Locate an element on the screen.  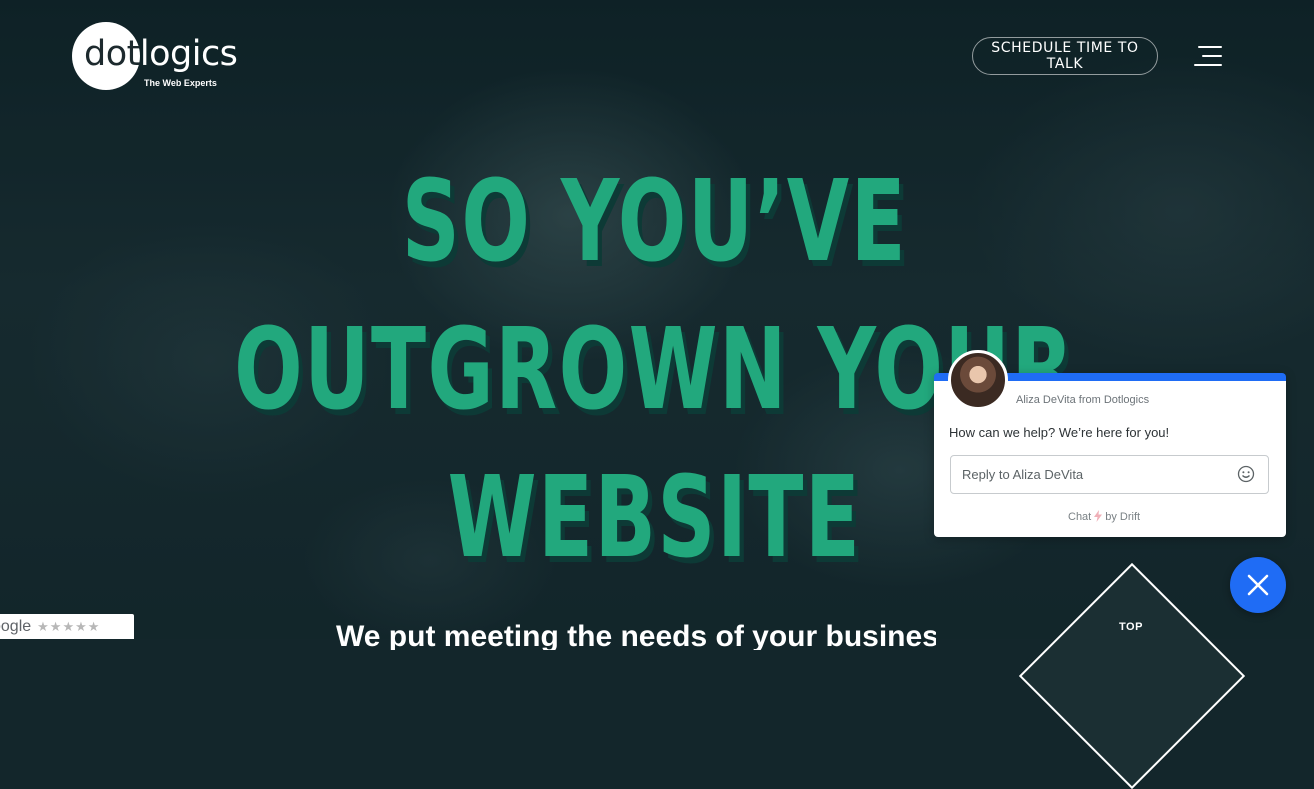
hamburger-menu-icon is located at coordinates (1209, 56).